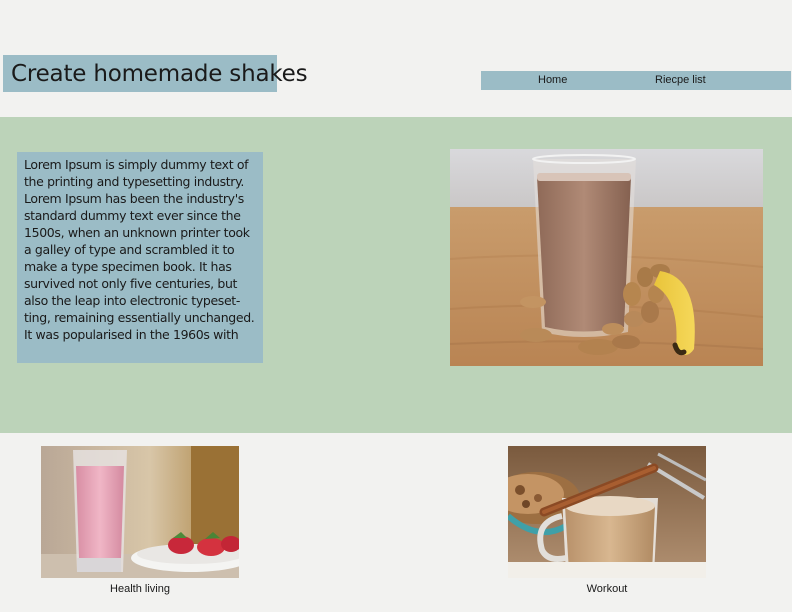 This screenshot has width=792, height=612. Describe the element at coordinates (636, 80) in the screenshot. I see `nav-bar: Home Riecpe list` at that location.